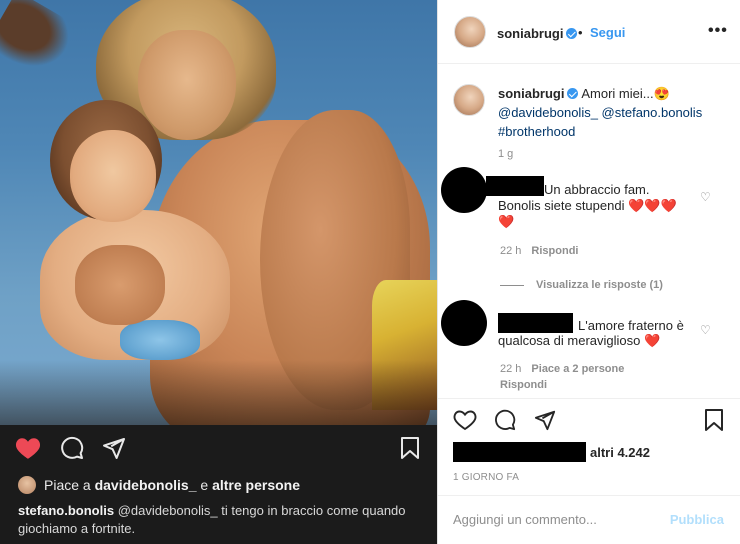 The height and width of the screenshot is (544, 740). Describe the element at coordinates (160, 340) in the screenshot. I see `photo-baby-diaper` at that location.